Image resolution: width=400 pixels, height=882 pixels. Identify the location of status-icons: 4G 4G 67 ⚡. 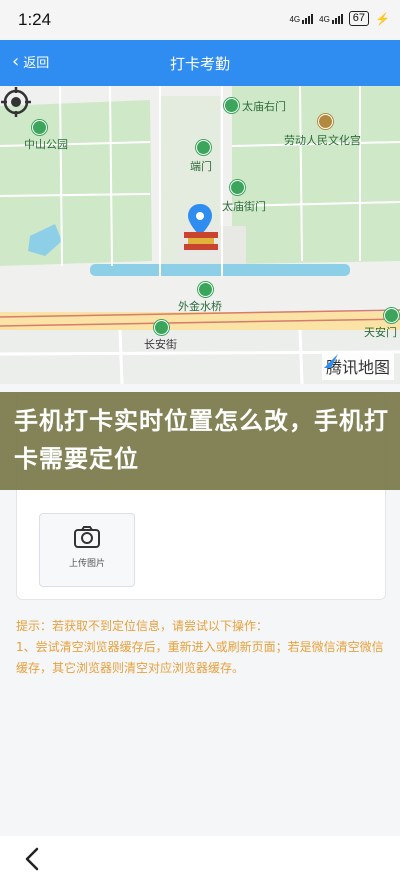
(339, 18).